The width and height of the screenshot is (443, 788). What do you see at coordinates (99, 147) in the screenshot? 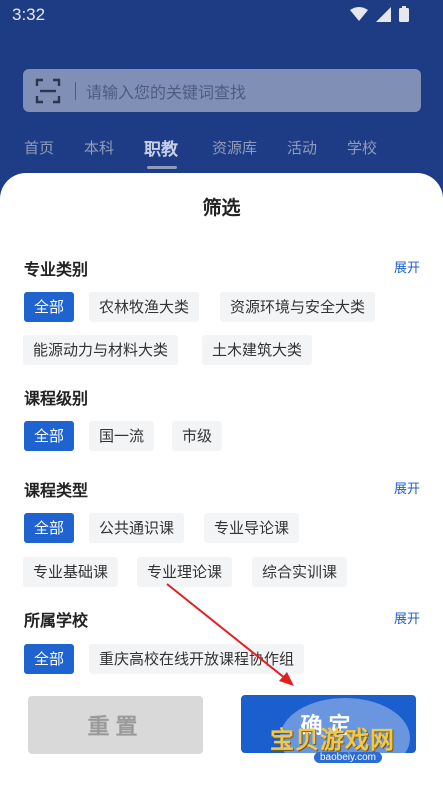
I see `tab-undergraduate: 本科` at bounding box center [99, 147].